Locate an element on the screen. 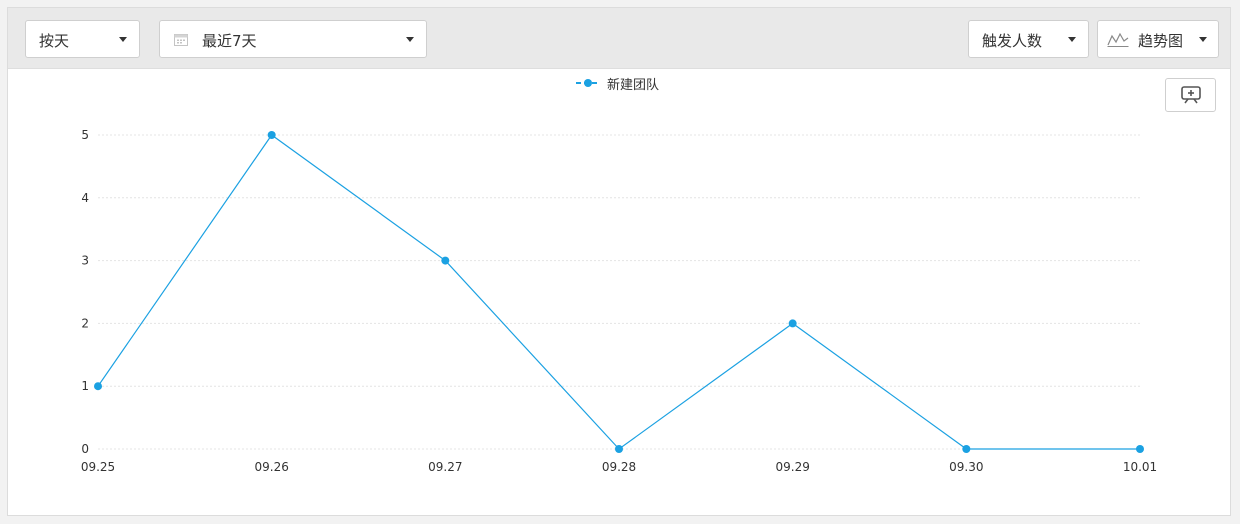 The width and height of the screenshot is (1240, 524). zoom-in-icon is located at coordinates (1191, 95).